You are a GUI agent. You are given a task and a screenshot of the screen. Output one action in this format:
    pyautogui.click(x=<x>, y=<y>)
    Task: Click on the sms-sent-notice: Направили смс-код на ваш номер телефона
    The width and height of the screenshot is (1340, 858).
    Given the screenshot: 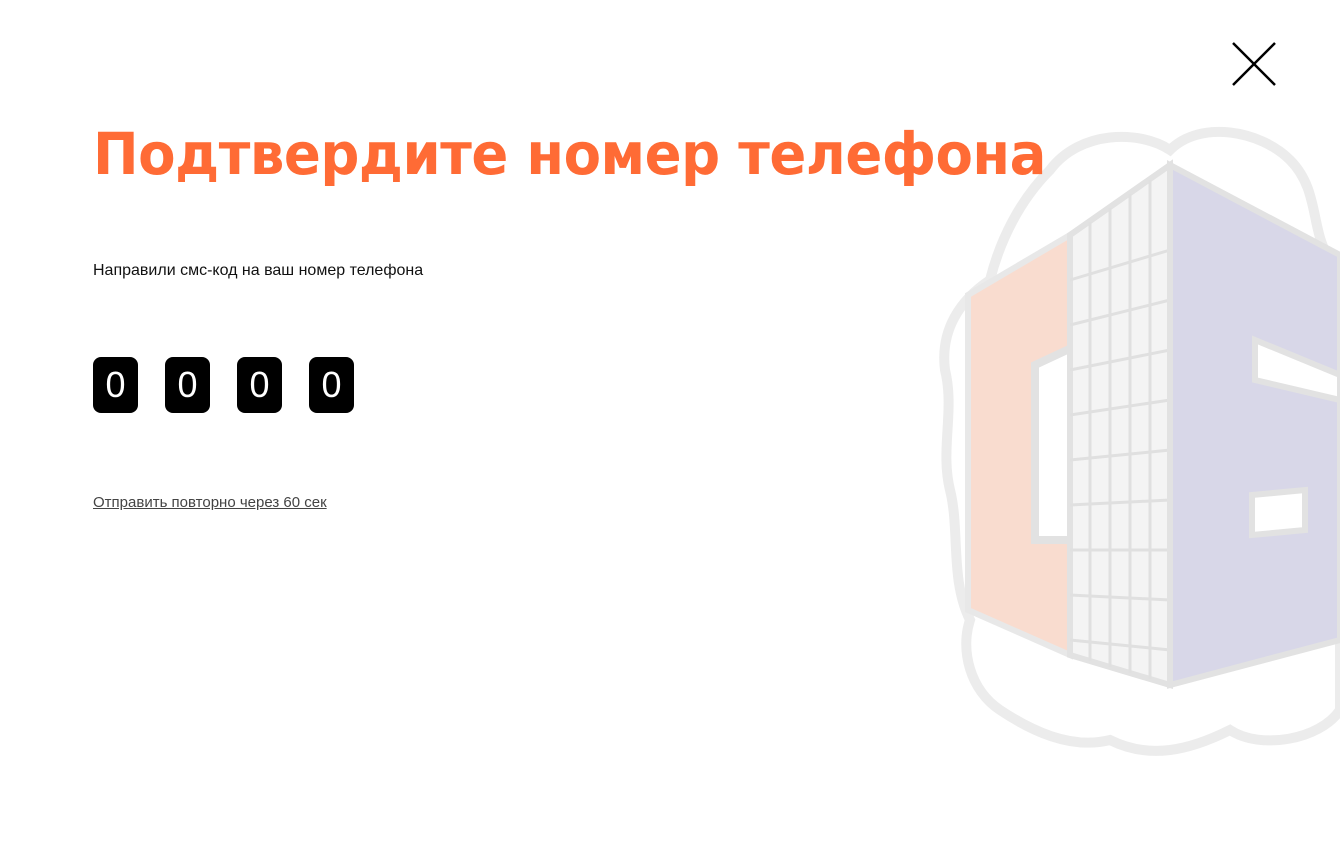 What is the action you would take?
    pyautogui.click(x=258, y=270)
    